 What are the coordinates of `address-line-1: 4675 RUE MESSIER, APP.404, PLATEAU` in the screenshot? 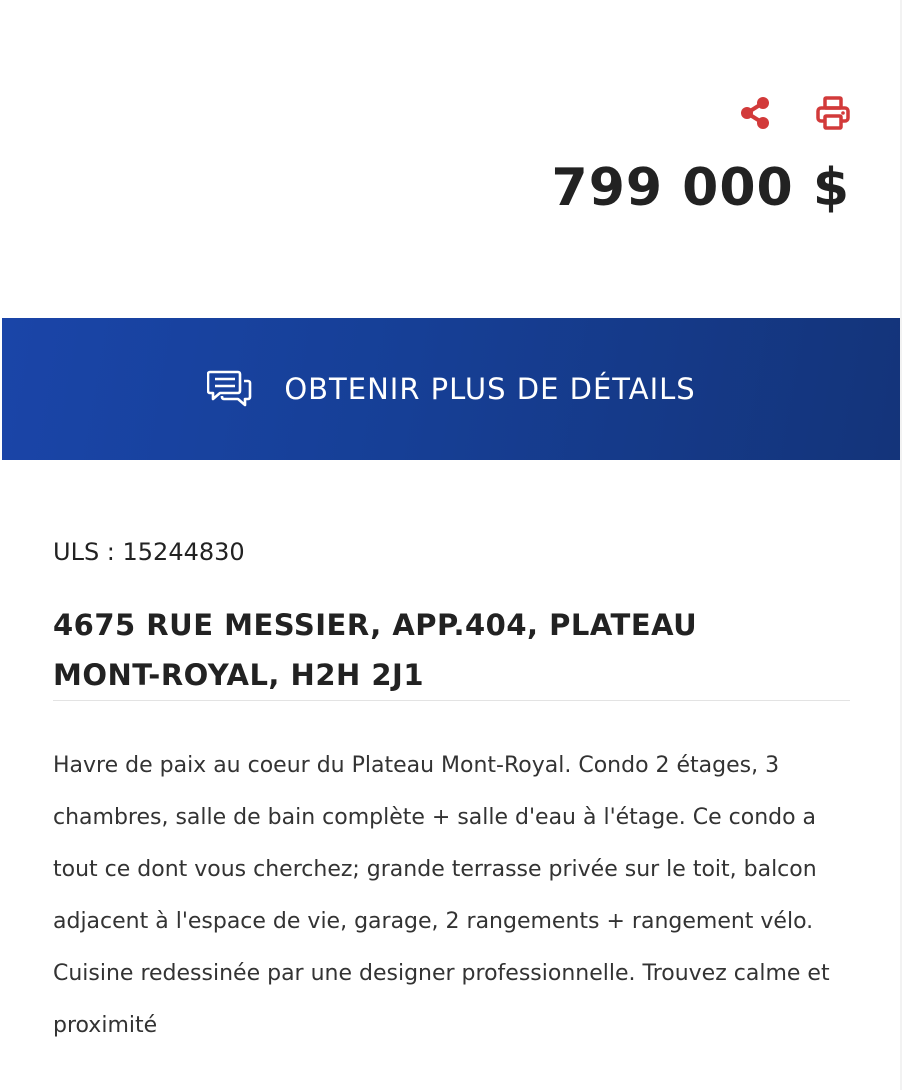 It's located at (375, 625).